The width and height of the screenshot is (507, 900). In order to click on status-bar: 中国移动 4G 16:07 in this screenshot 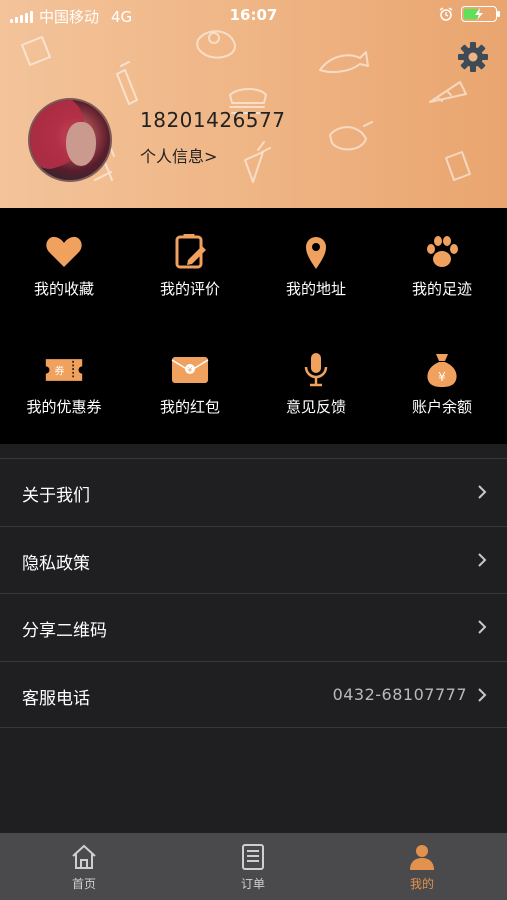, I will do `click(253, 15)`.